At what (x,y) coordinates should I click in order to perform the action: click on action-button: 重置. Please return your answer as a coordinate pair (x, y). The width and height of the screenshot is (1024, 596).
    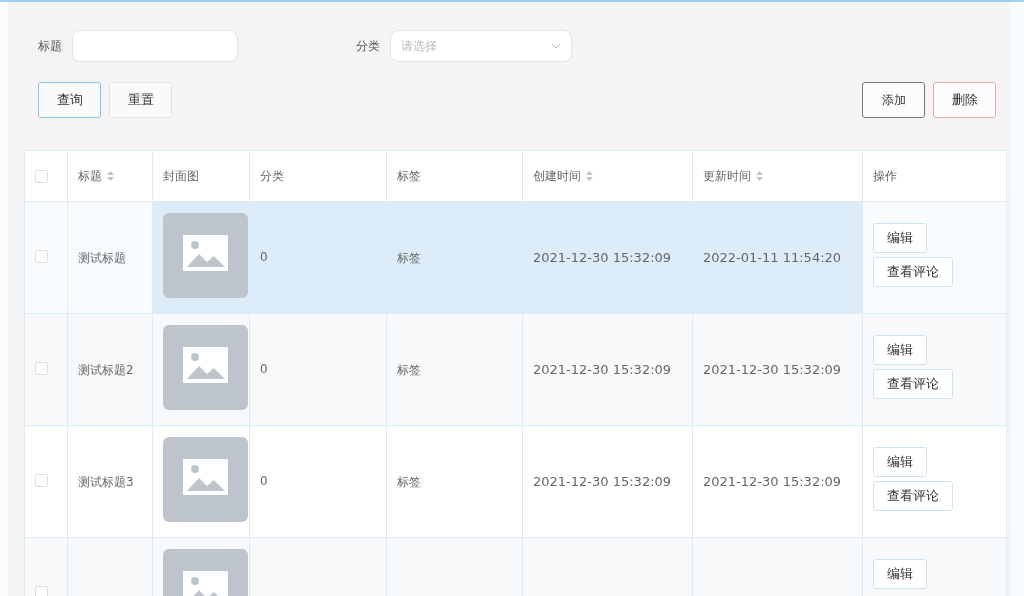
    Looking at the image, I should click on (140, 100).